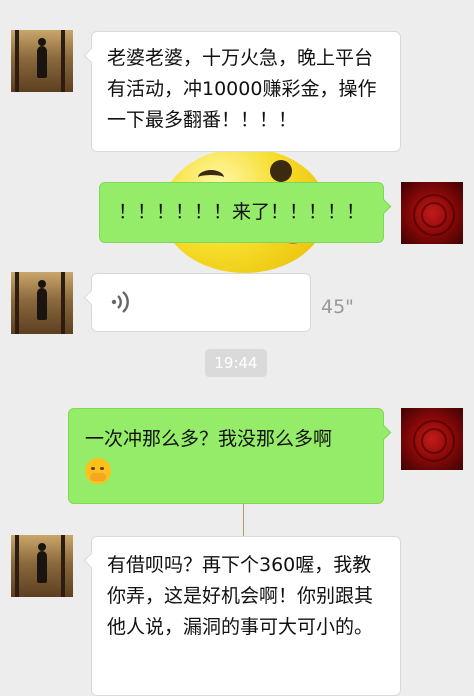  What do you see at coordinates (242, 89) in the screenshot?
I see `message-text: 老婆老婆，十万火急，晚上平台有活动，冲10000赚彩金，操作一下最多翻番！！！！` at bounding box center [242, 89].